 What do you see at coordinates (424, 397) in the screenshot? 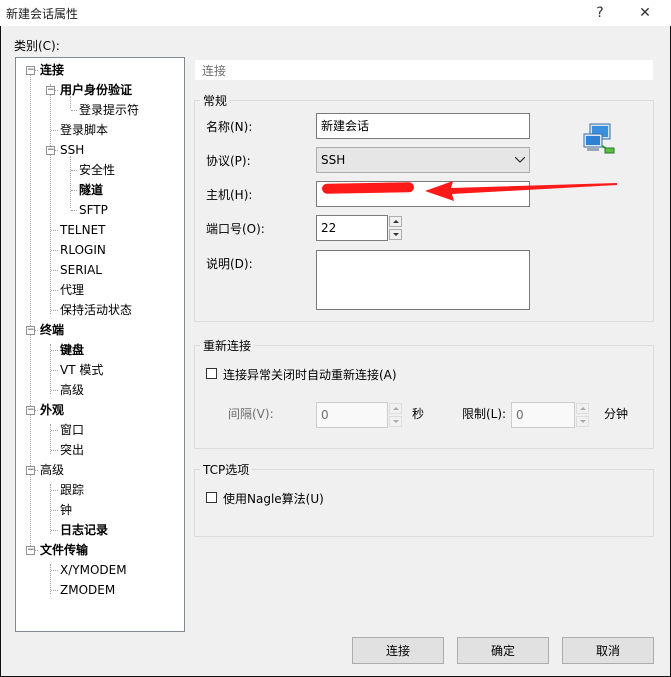
I see `reconnect-group` at bounding box center [424, 397].